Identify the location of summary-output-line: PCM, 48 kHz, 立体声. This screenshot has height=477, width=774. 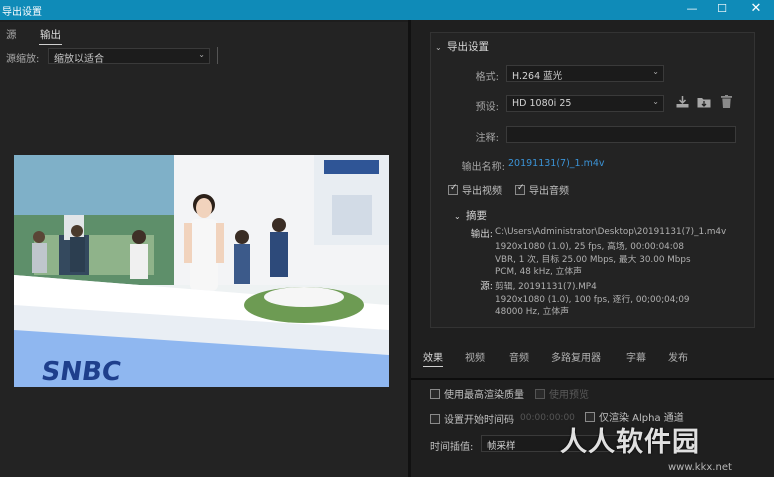
(538, 272).